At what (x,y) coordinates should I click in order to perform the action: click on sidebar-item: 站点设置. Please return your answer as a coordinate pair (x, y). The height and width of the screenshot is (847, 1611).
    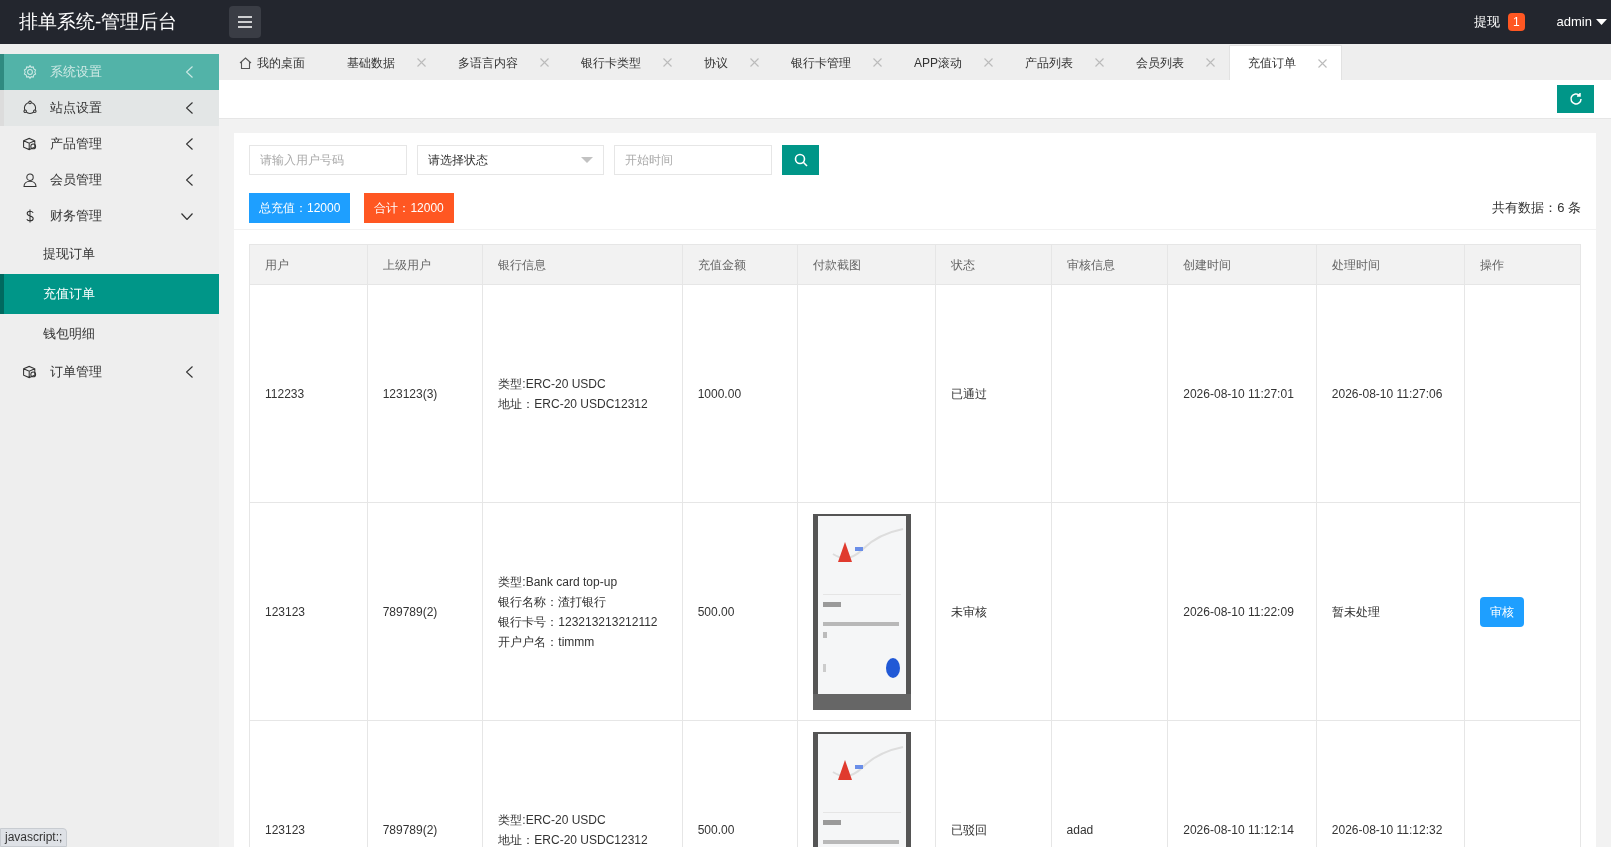
    Looking at the image, I should click on (109, 108).